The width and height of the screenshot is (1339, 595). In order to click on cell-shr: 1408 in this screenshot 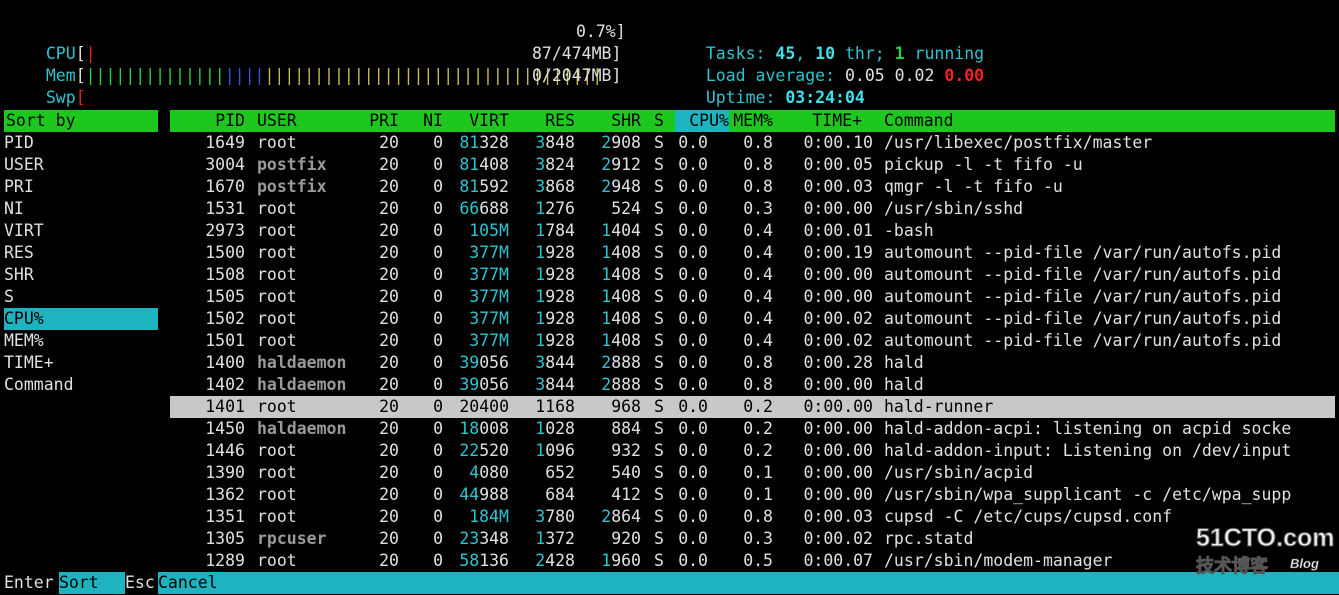, I will do `click(621, 296)`.